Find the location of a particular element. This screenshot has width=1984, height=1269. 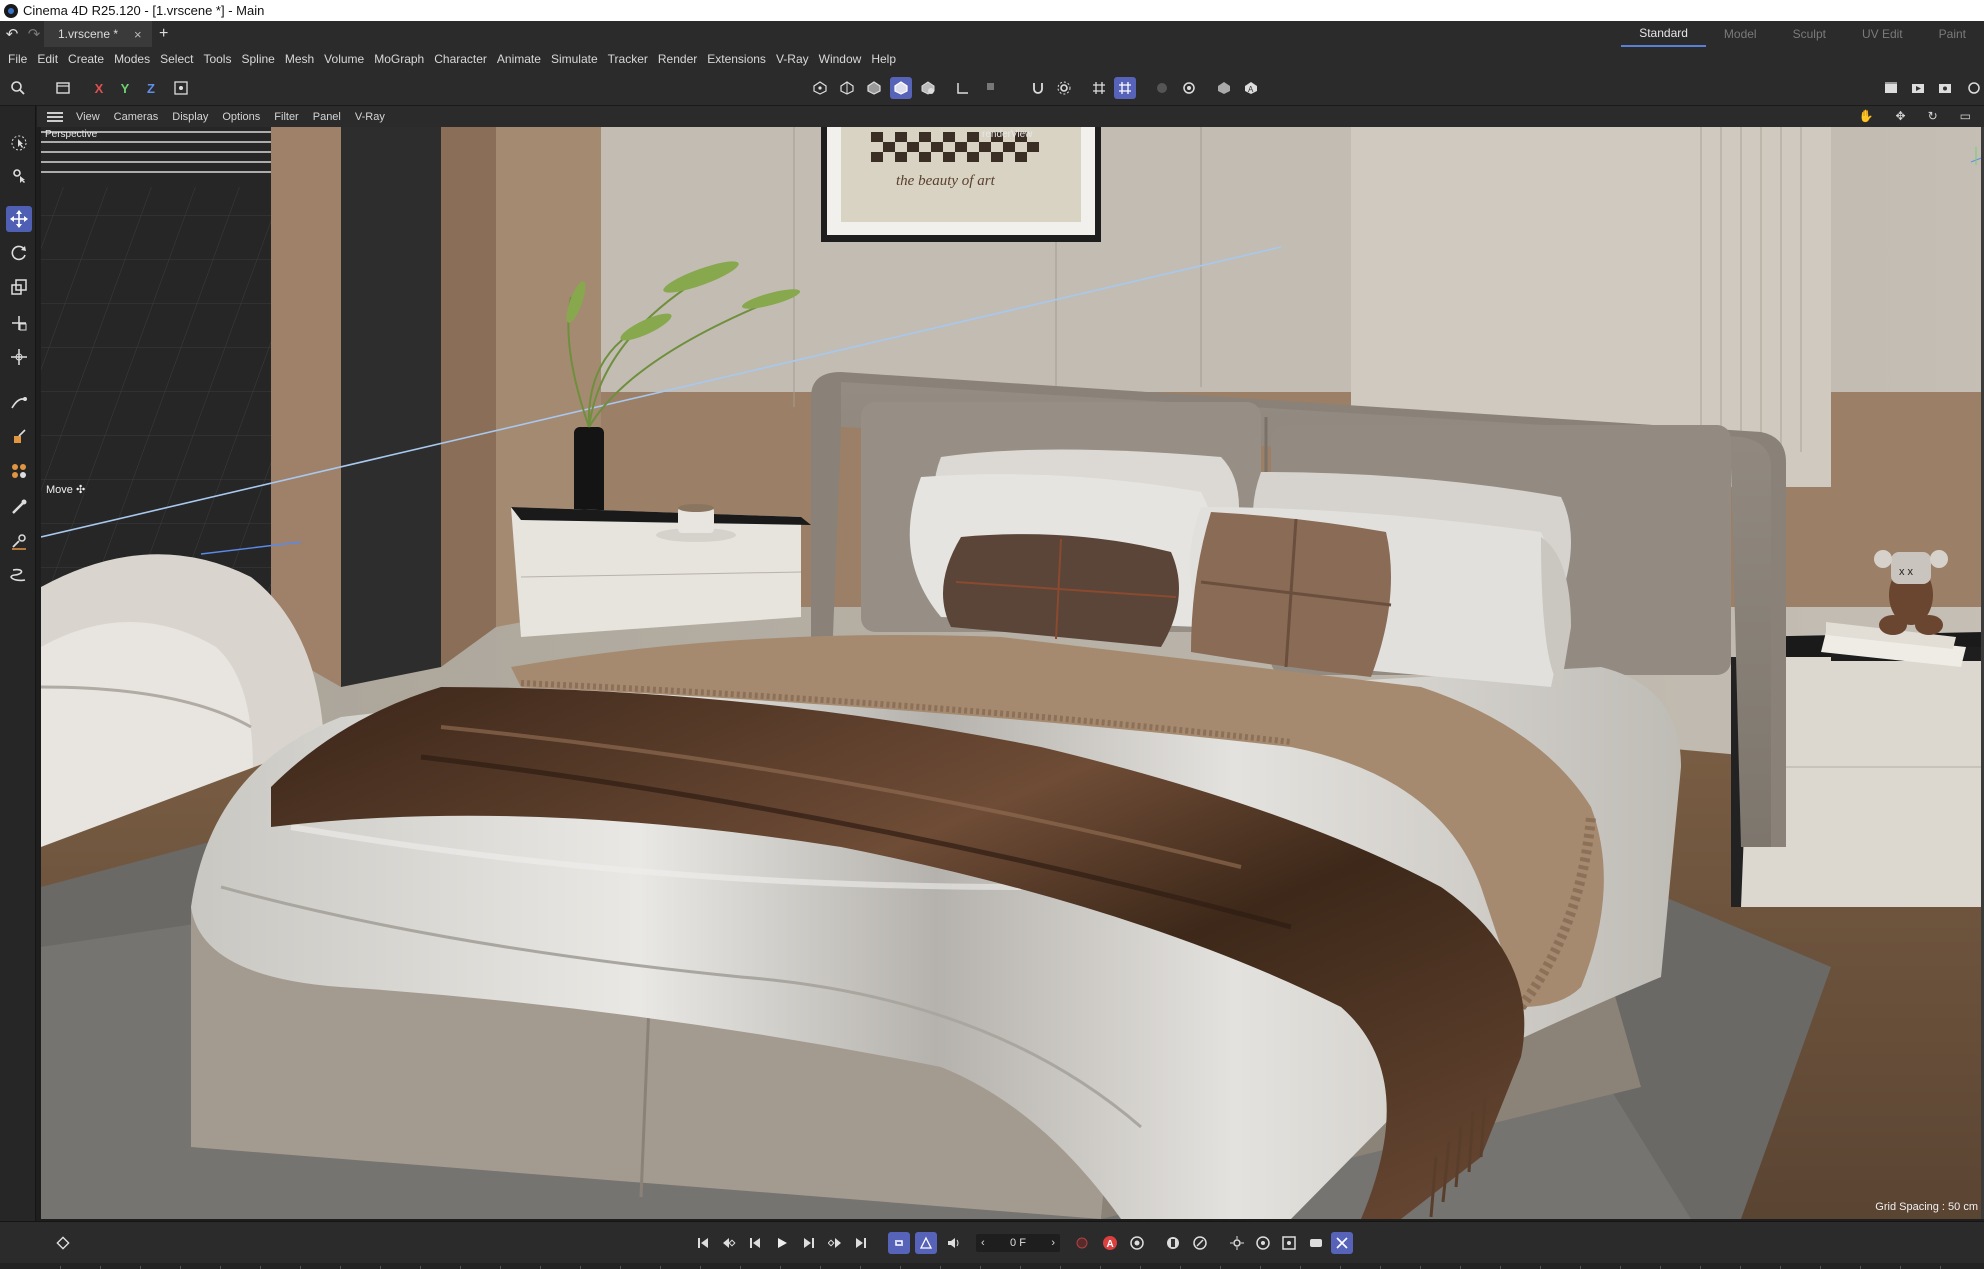

menu-help: Help is located at coordinates (886, 59).